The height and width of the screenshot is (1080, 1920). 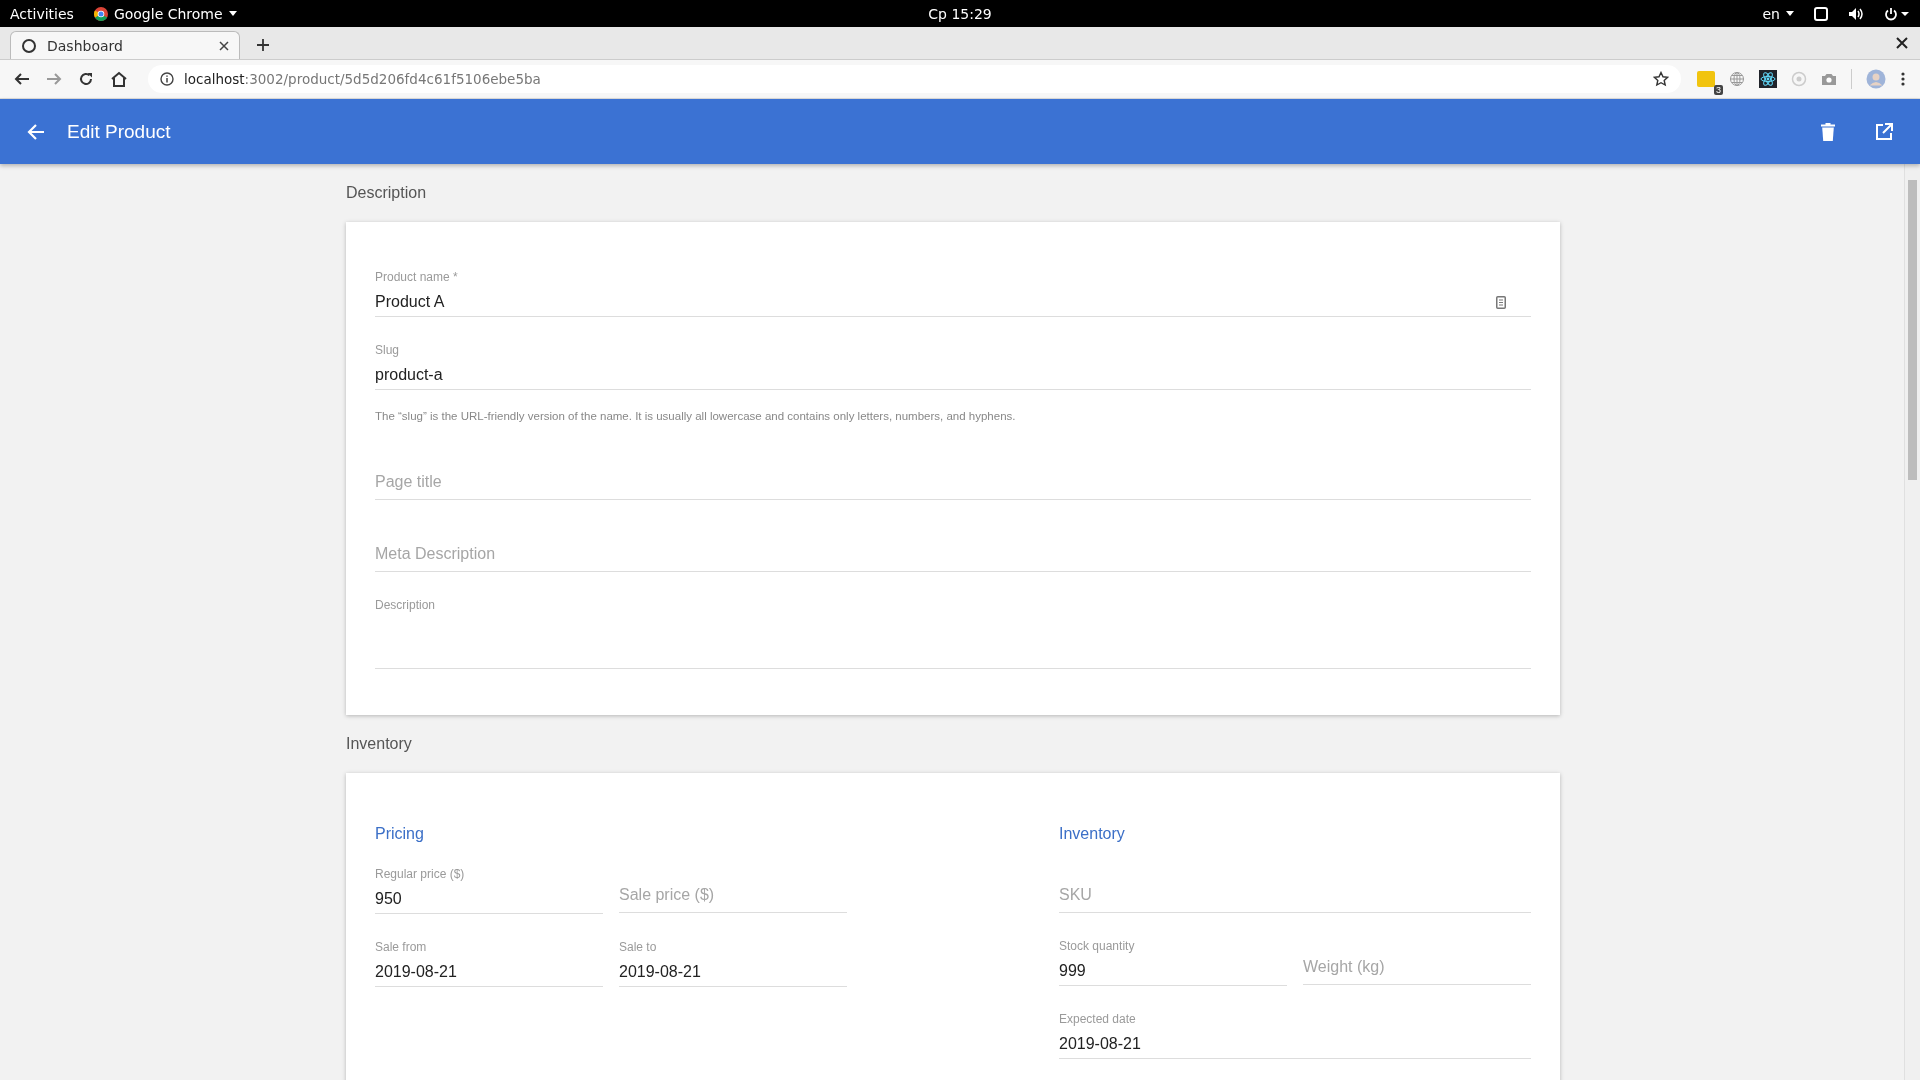 What do you see at coordinates (29, 45) in the screenshot?
I see `tab-circle-icon` at bounding box center [29, 45].